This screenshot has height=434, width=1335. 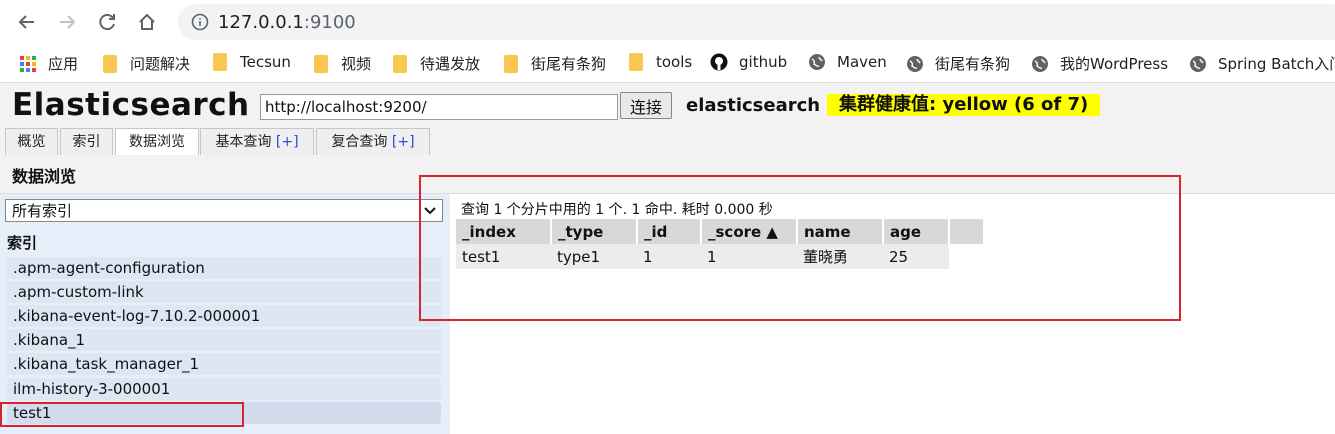 What do you see at coordinates (224, 340) in the screenshot?
I see `index-item: .kibana_1` at bounding box center [224, 340].